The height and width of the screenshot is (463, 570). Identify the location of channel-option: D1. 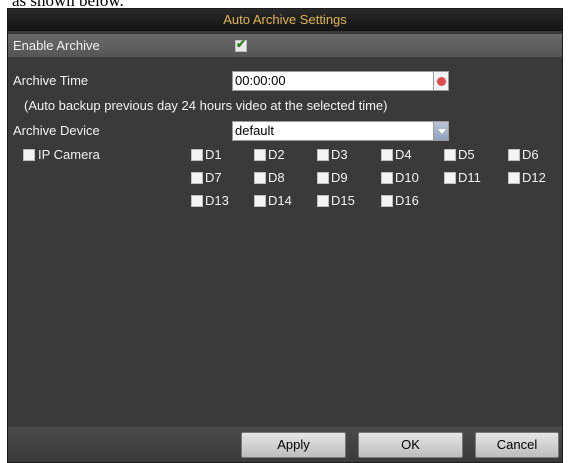
(219, 155).